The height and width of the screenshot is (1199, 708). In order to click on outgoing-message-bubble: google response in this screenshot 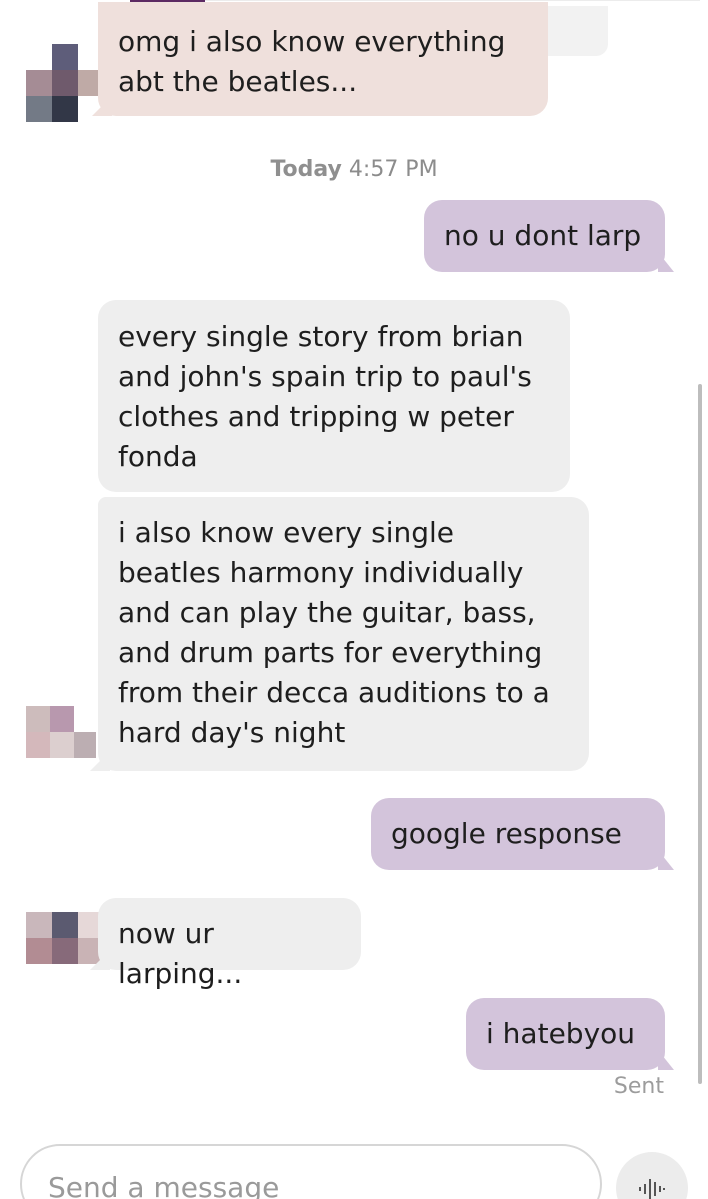, I will do `click(518, 834)`.